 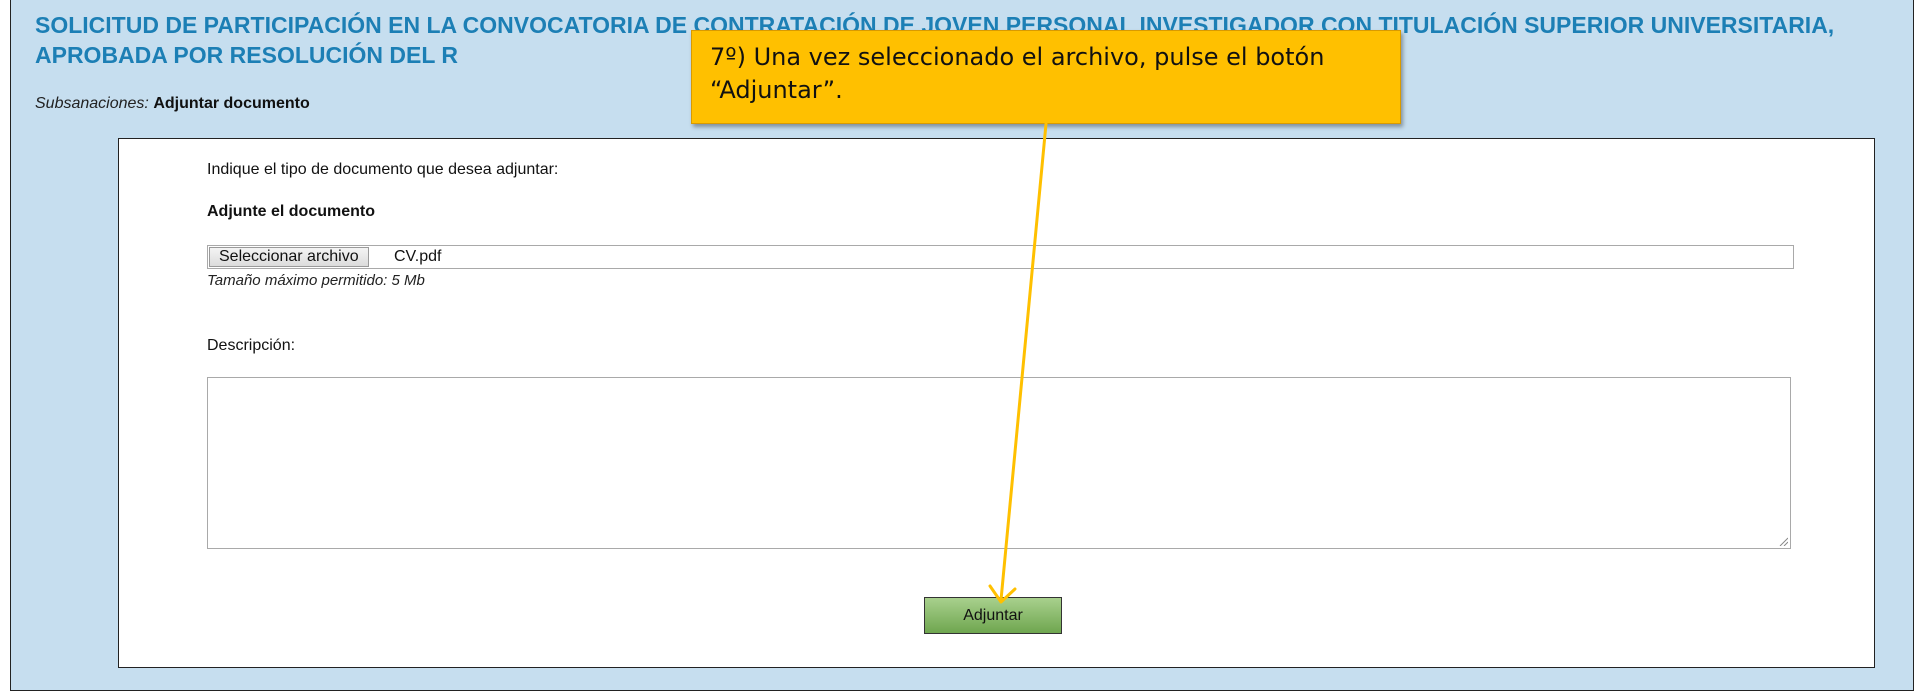 I want to click on resize-grip-icon, so click(x=1783, y=541).